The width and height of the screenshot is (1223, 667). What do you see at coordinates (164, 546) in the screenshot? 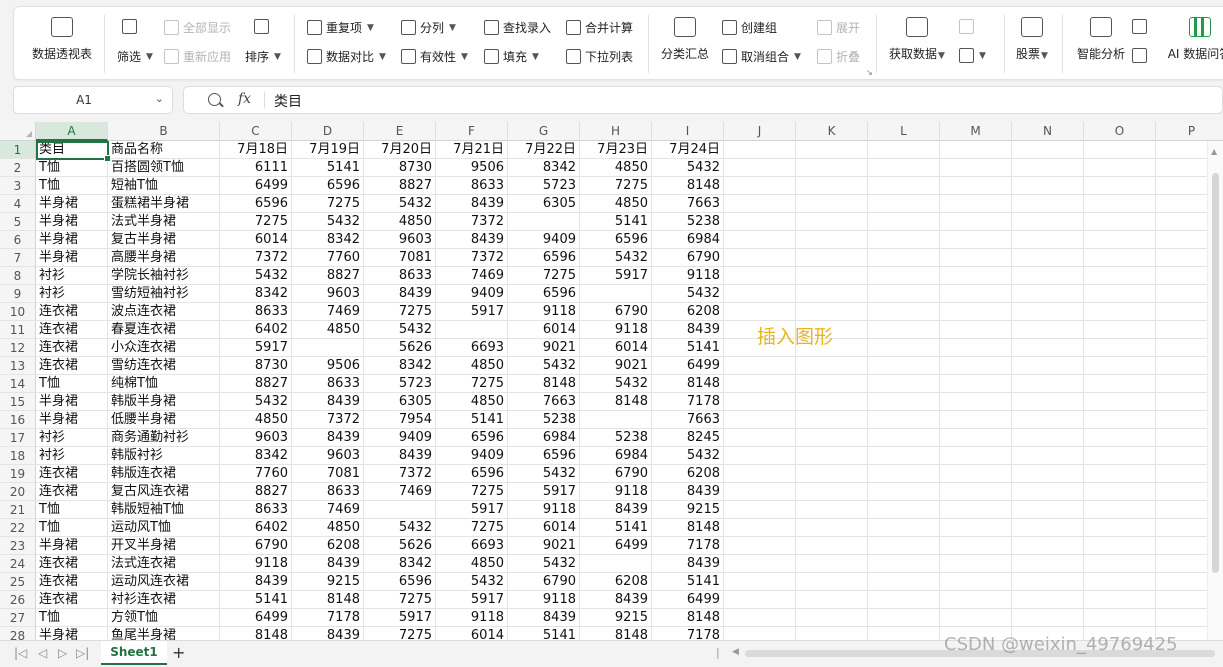
I see `table-cell: 开叉半身裙` at bounding box center [164, 546].